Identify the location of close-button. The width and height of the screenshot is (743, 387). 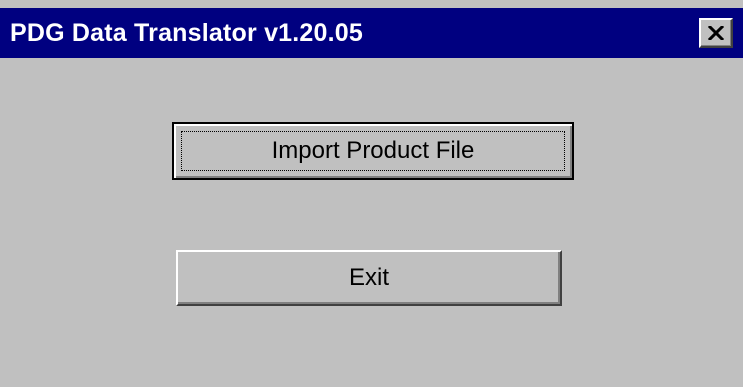
(716, 33).